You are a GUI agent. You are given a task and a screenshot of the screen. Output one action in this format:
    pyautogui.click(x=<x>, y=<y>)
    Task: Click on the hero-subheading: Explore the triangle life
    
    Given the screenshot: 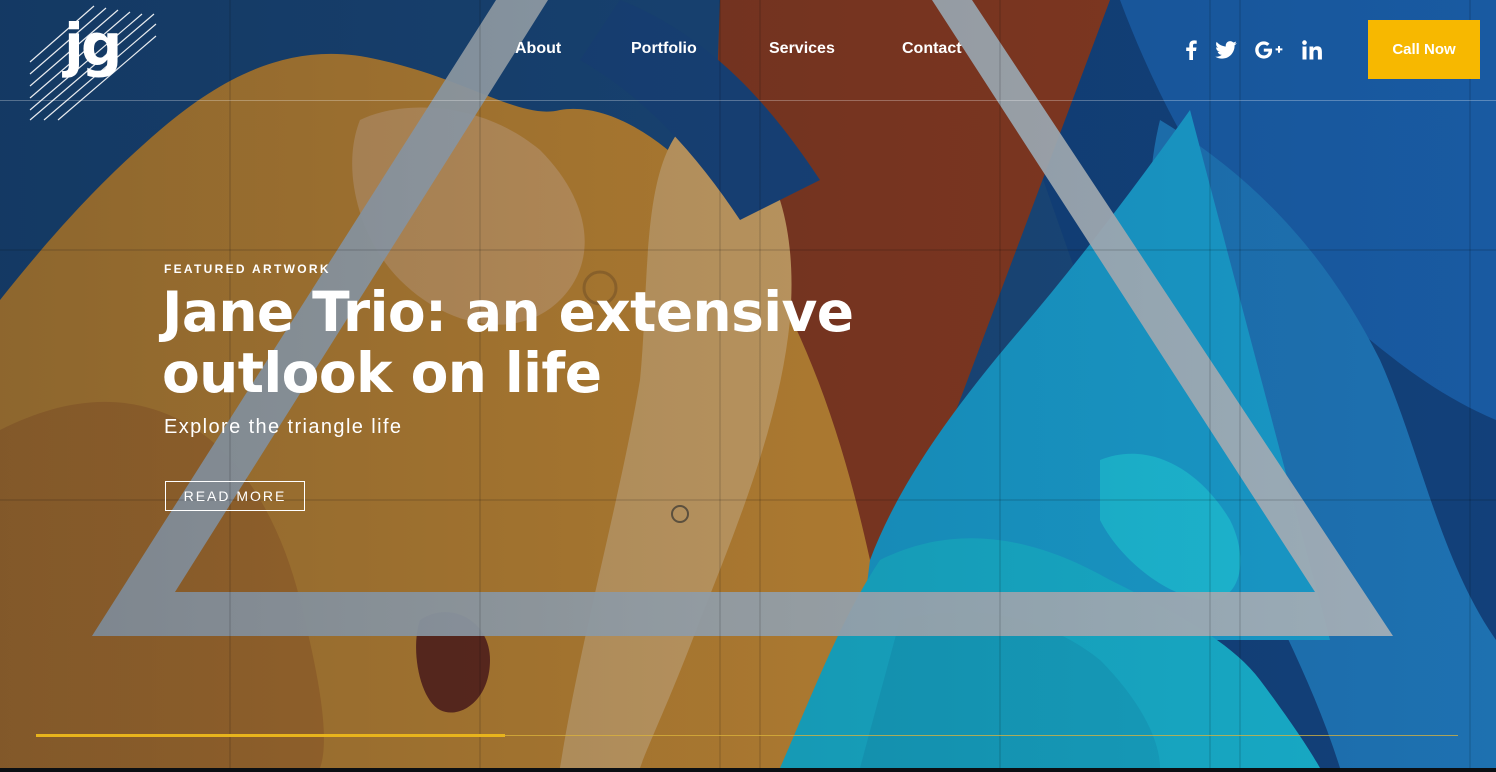 What is the action you would take?
    pyautogui.click(x=283, y=427)
    